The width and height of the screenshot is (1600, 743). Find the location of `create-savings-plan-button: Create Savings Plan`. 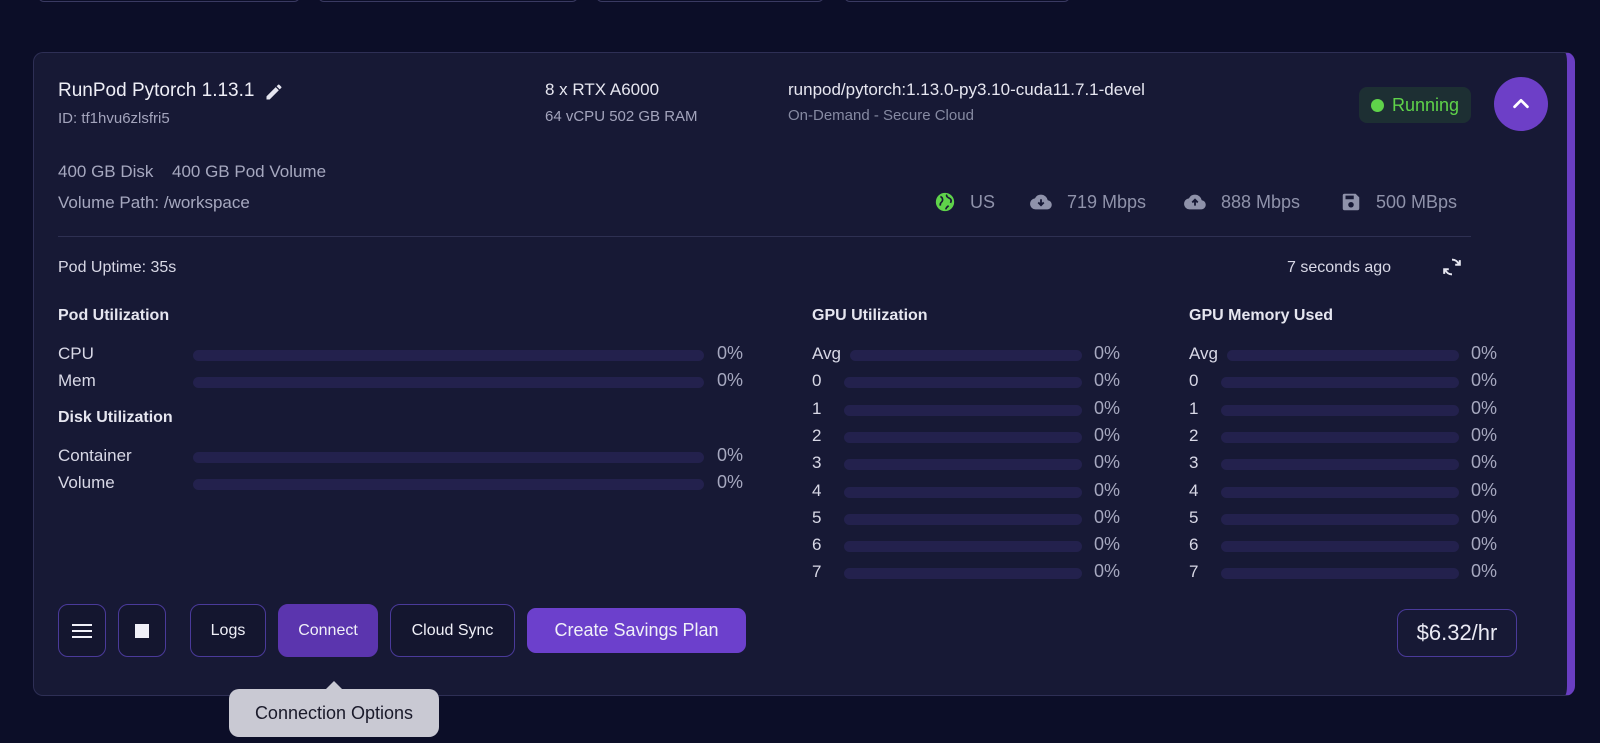

create-savings-plan-button: Create Savings Plan is located at coordinates (636, 630).